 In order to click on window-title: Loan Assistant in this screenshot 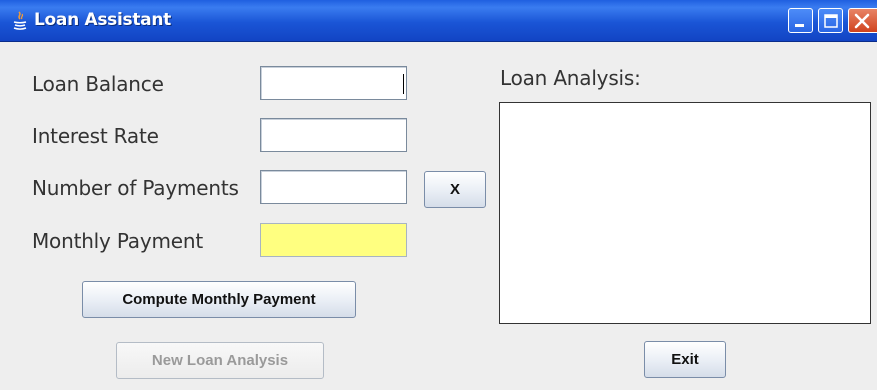, I will do `click(102, 20)`.